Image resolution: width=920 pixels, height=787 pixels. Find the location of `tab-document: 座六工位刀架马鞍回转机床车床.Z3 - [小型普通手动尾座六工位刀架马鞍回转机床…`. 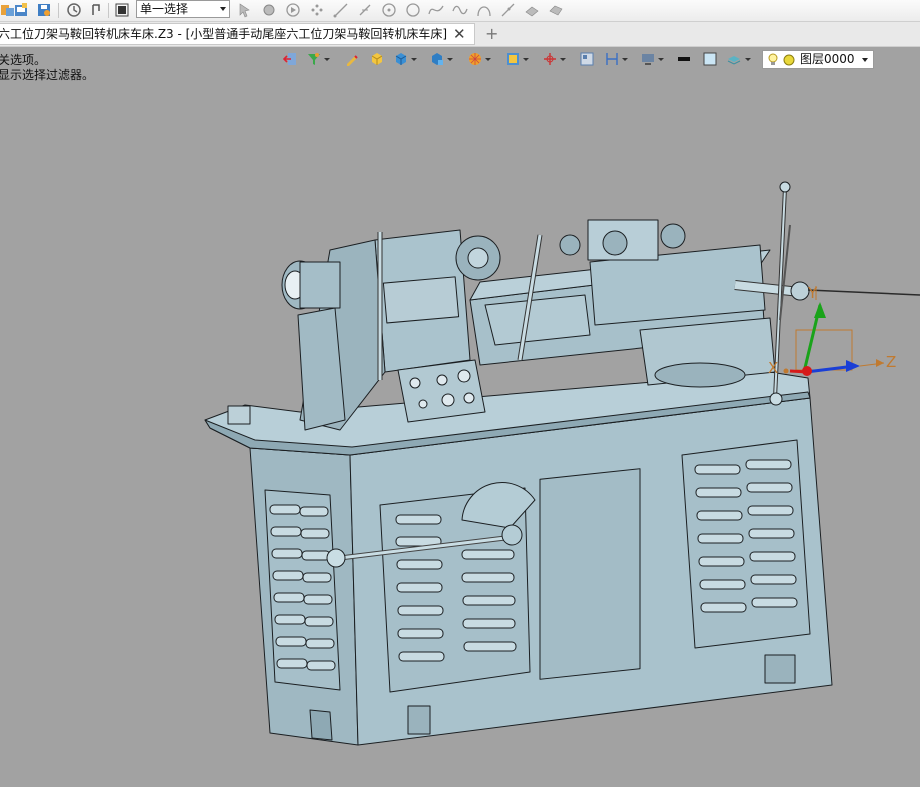

tab-document: 座六工位刀架马鞍回转机床车床.Z3 - [小型普通手动尾座六工位刀架马鞍回转机床… is located at coordinates (237, 34).